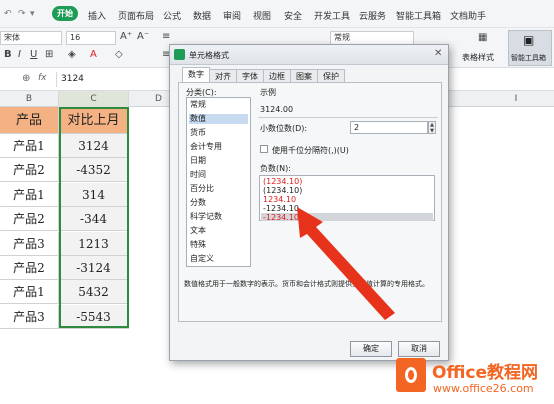 This screenshot has height=404, width=554. I want to click on menu-doc-assistant: 文档助手, so click(468, 15).